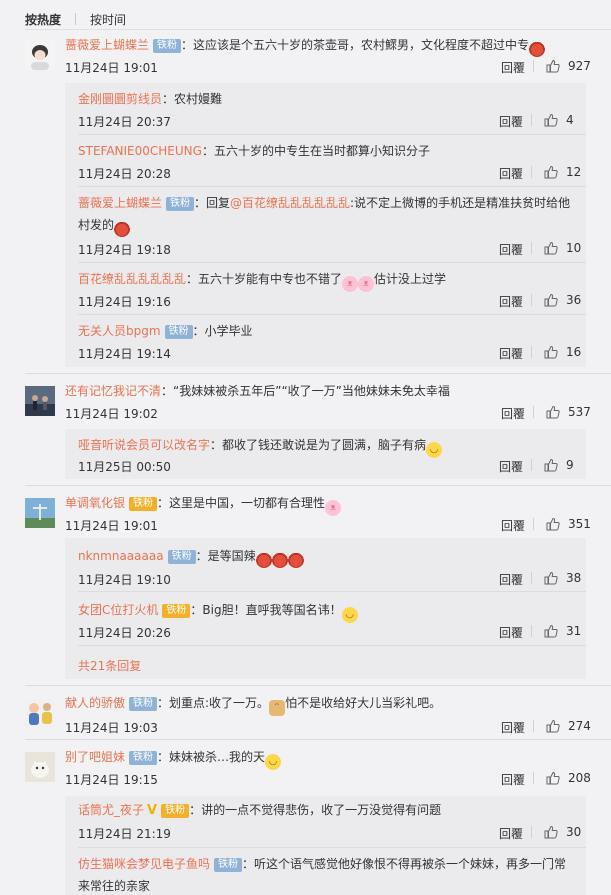 This screenshot has width=611, height=895. I want to click on reply-text: 女团C位打火机 铁粉 ：Big胆！直呼我等国名讳！ ◡, so click(325, 611).